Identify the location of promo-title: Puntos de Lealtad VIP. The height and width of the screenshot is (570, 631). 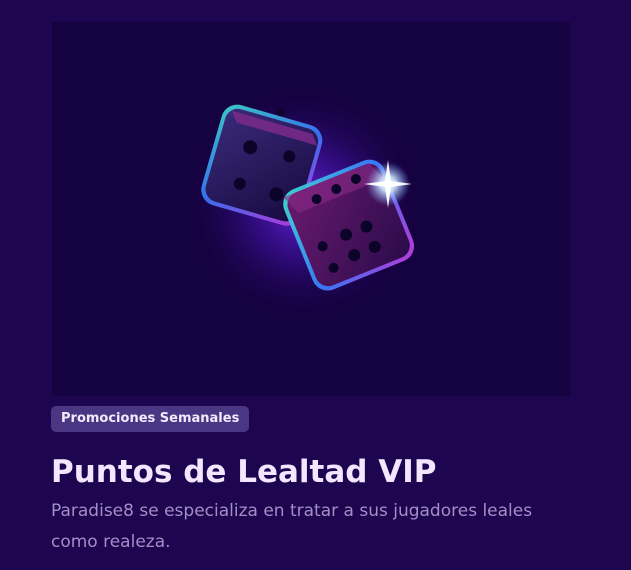
(244, 472).